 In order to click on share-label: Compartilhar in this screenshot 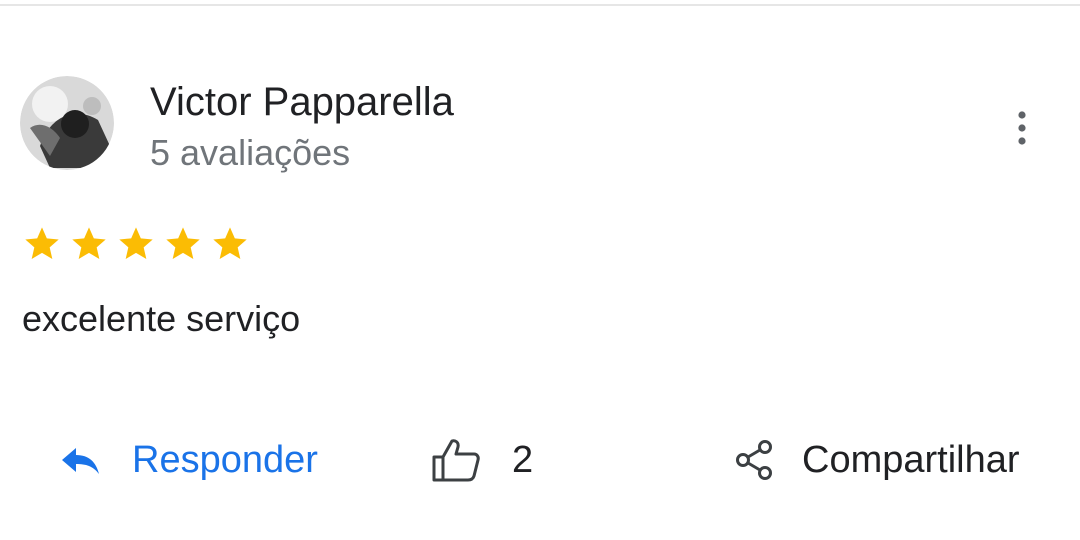, I will do `click(911, 460)`.